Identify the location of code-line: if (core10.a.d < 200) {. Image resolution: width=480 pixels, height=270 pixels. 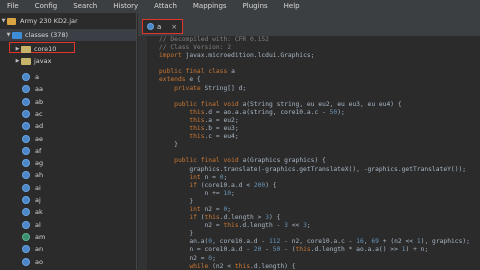
(233, 185).